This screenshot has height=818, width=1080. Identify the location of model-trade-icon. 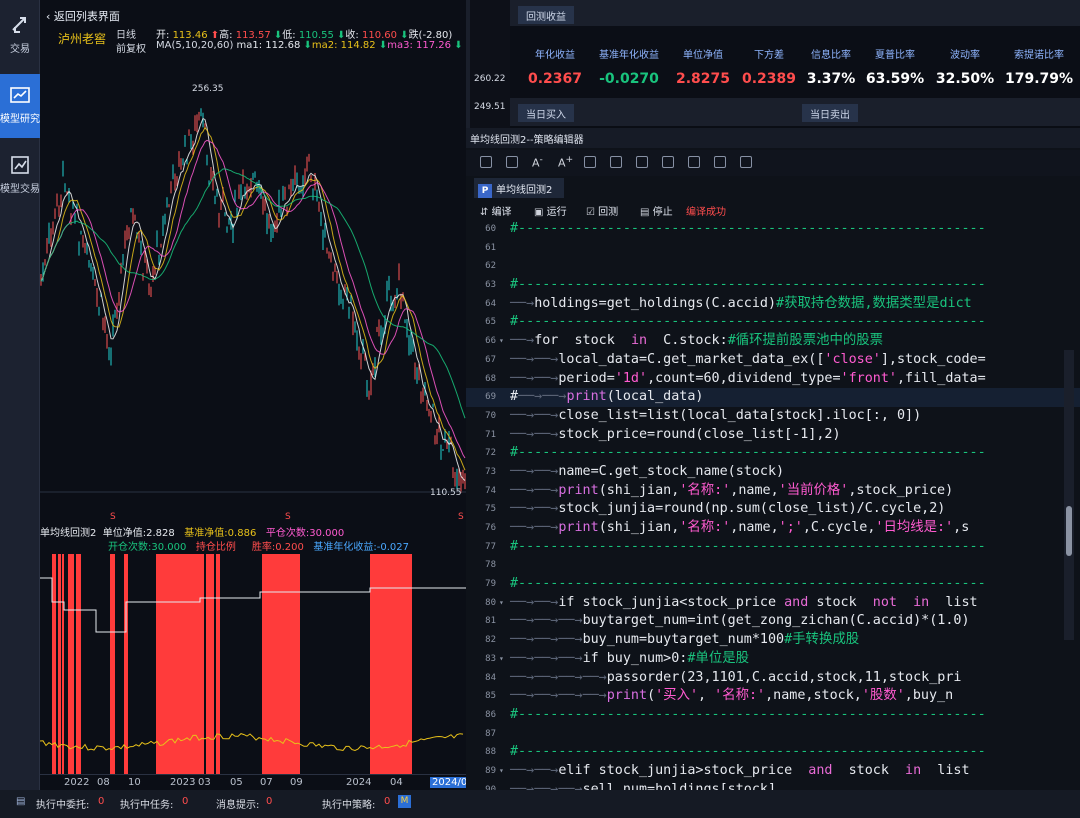
(20, 165).